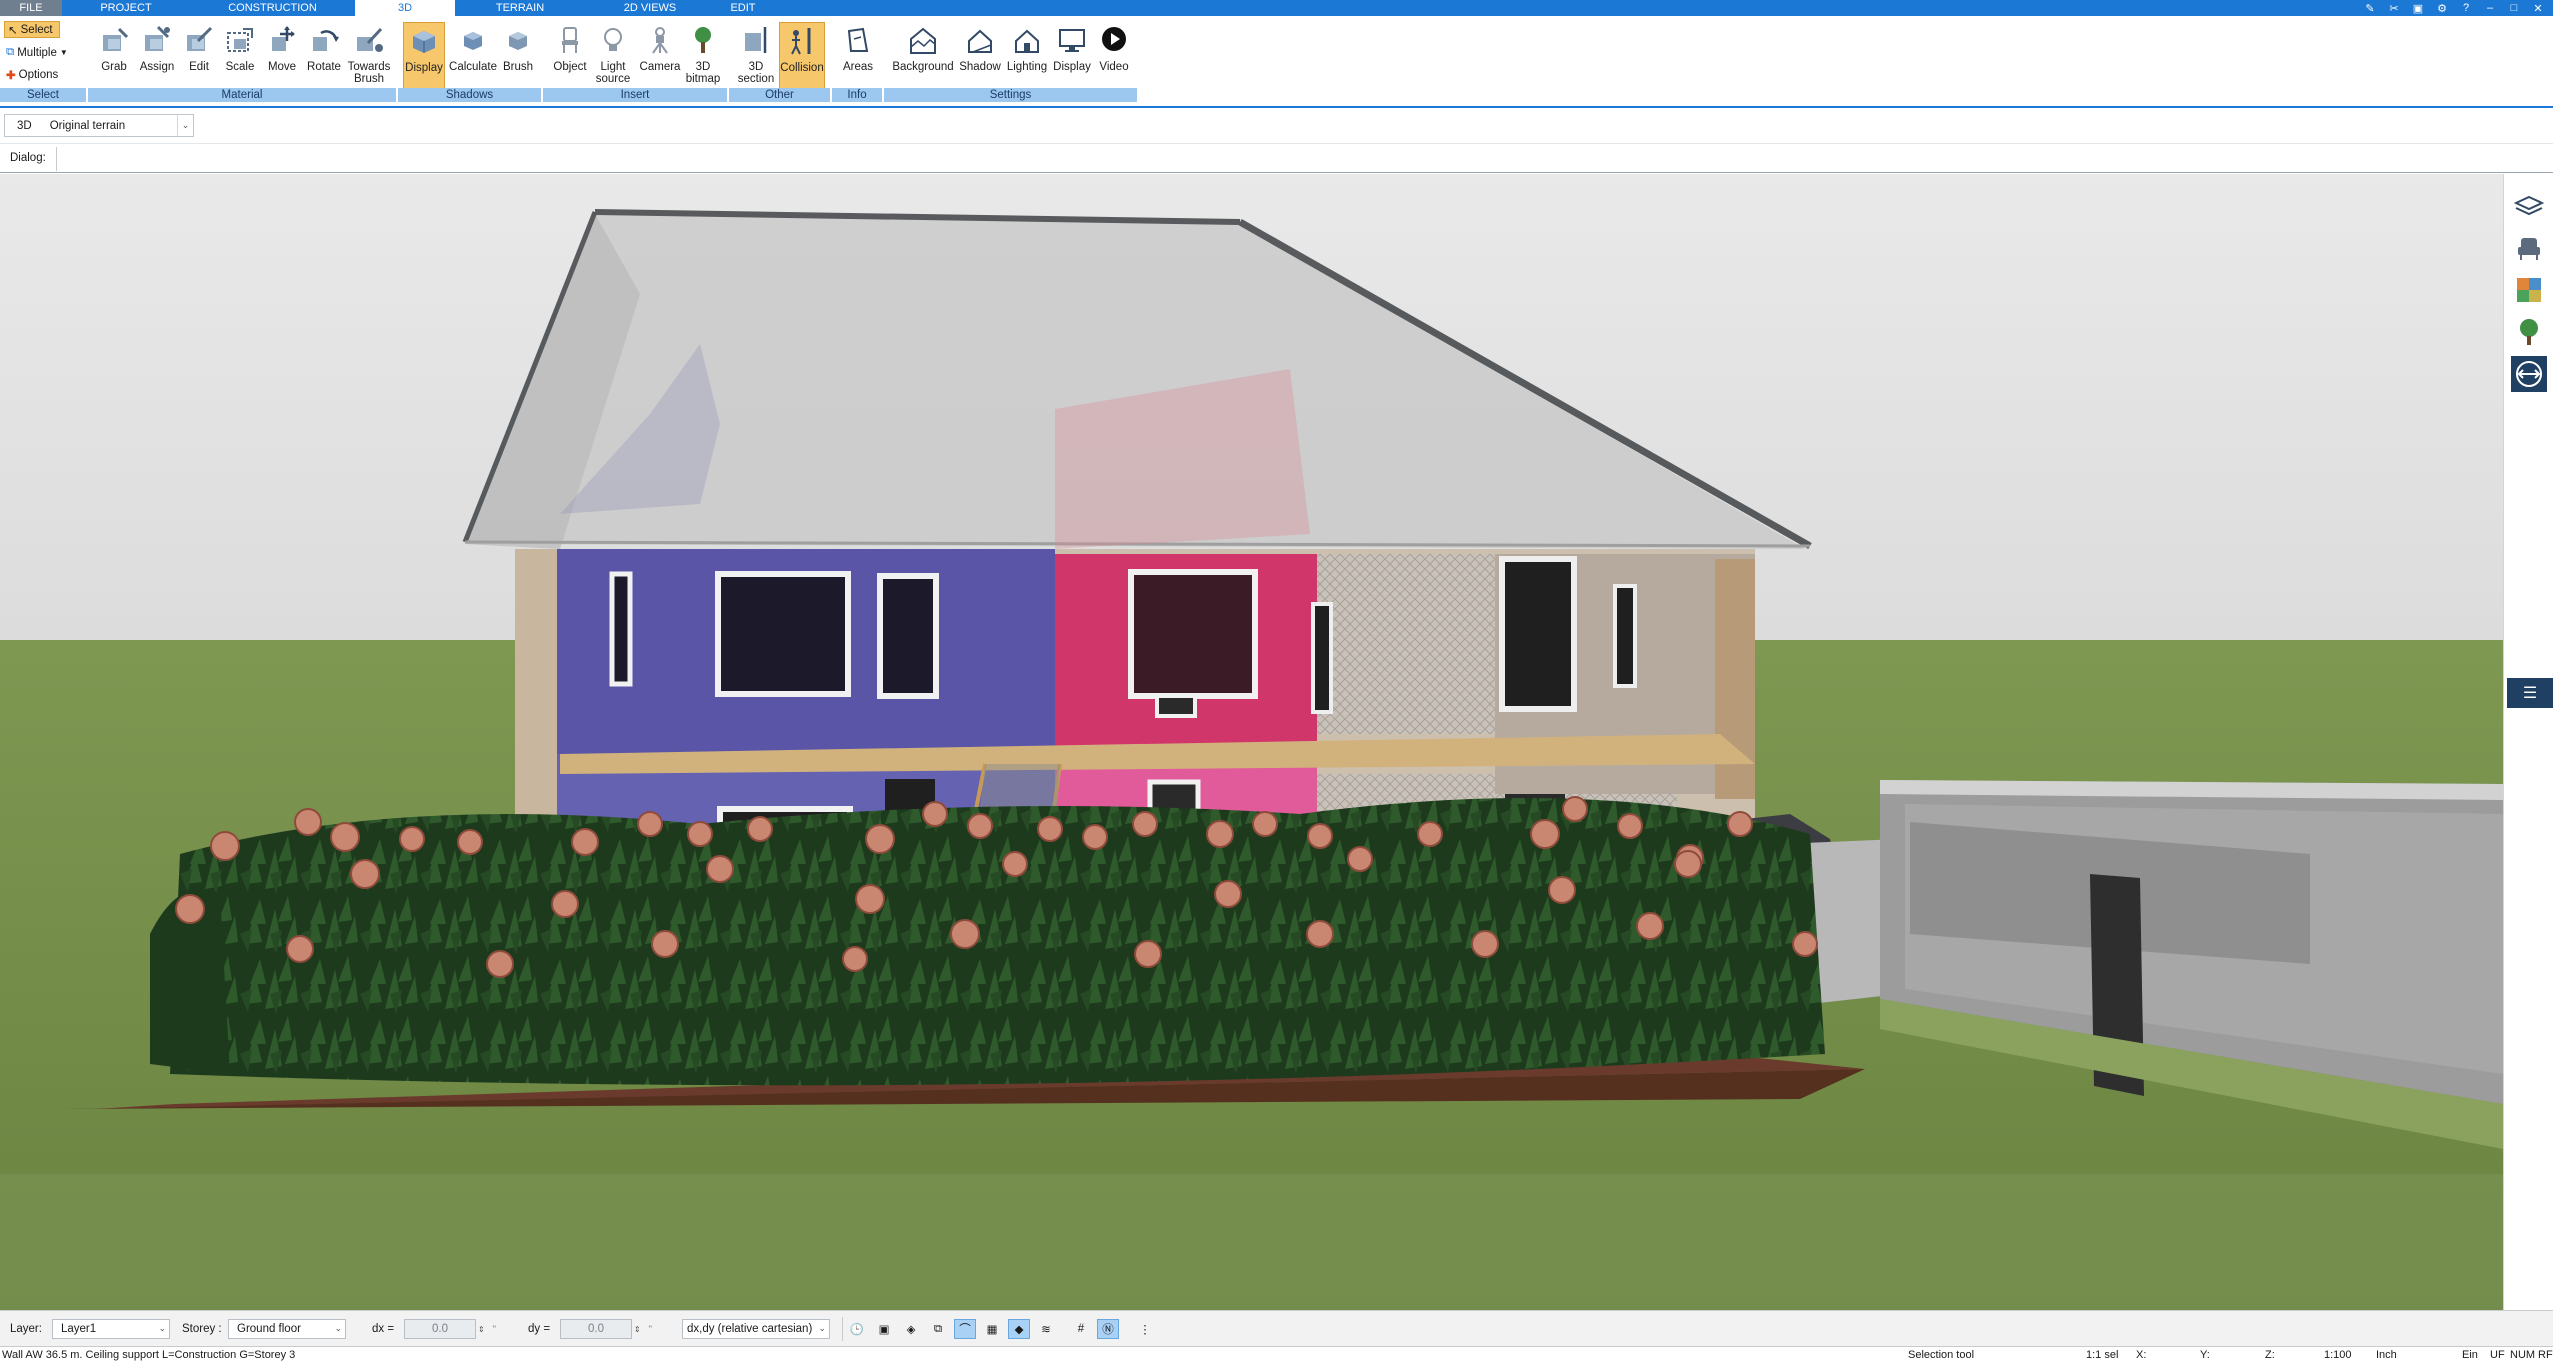 The image size is (2553, 1362). Describe the element at coordinates (2523, 1355) in the screenshot. I see `num-indicator: NUM` at that location.